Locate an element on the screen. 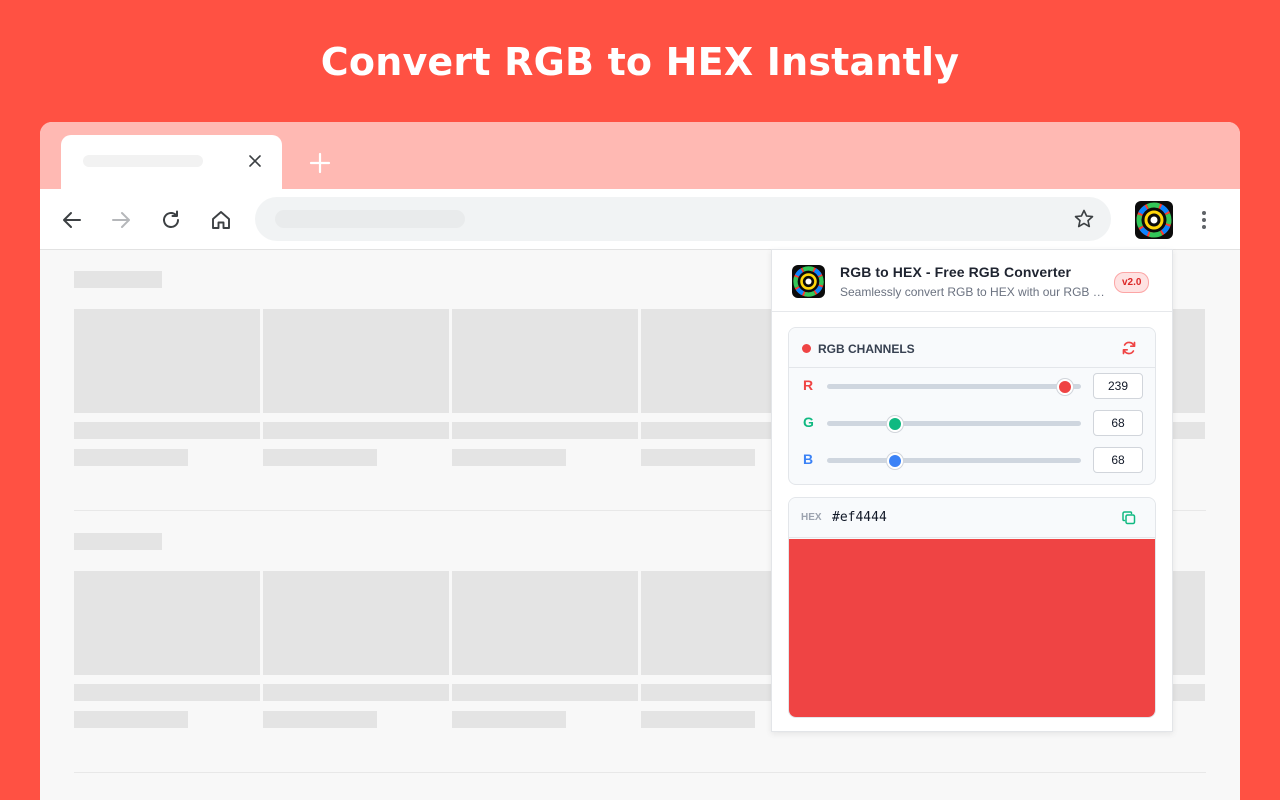 The height and width of the screenshot is (800, 1280). channel-row-g: G 68 is located at coordinates (972, 423).